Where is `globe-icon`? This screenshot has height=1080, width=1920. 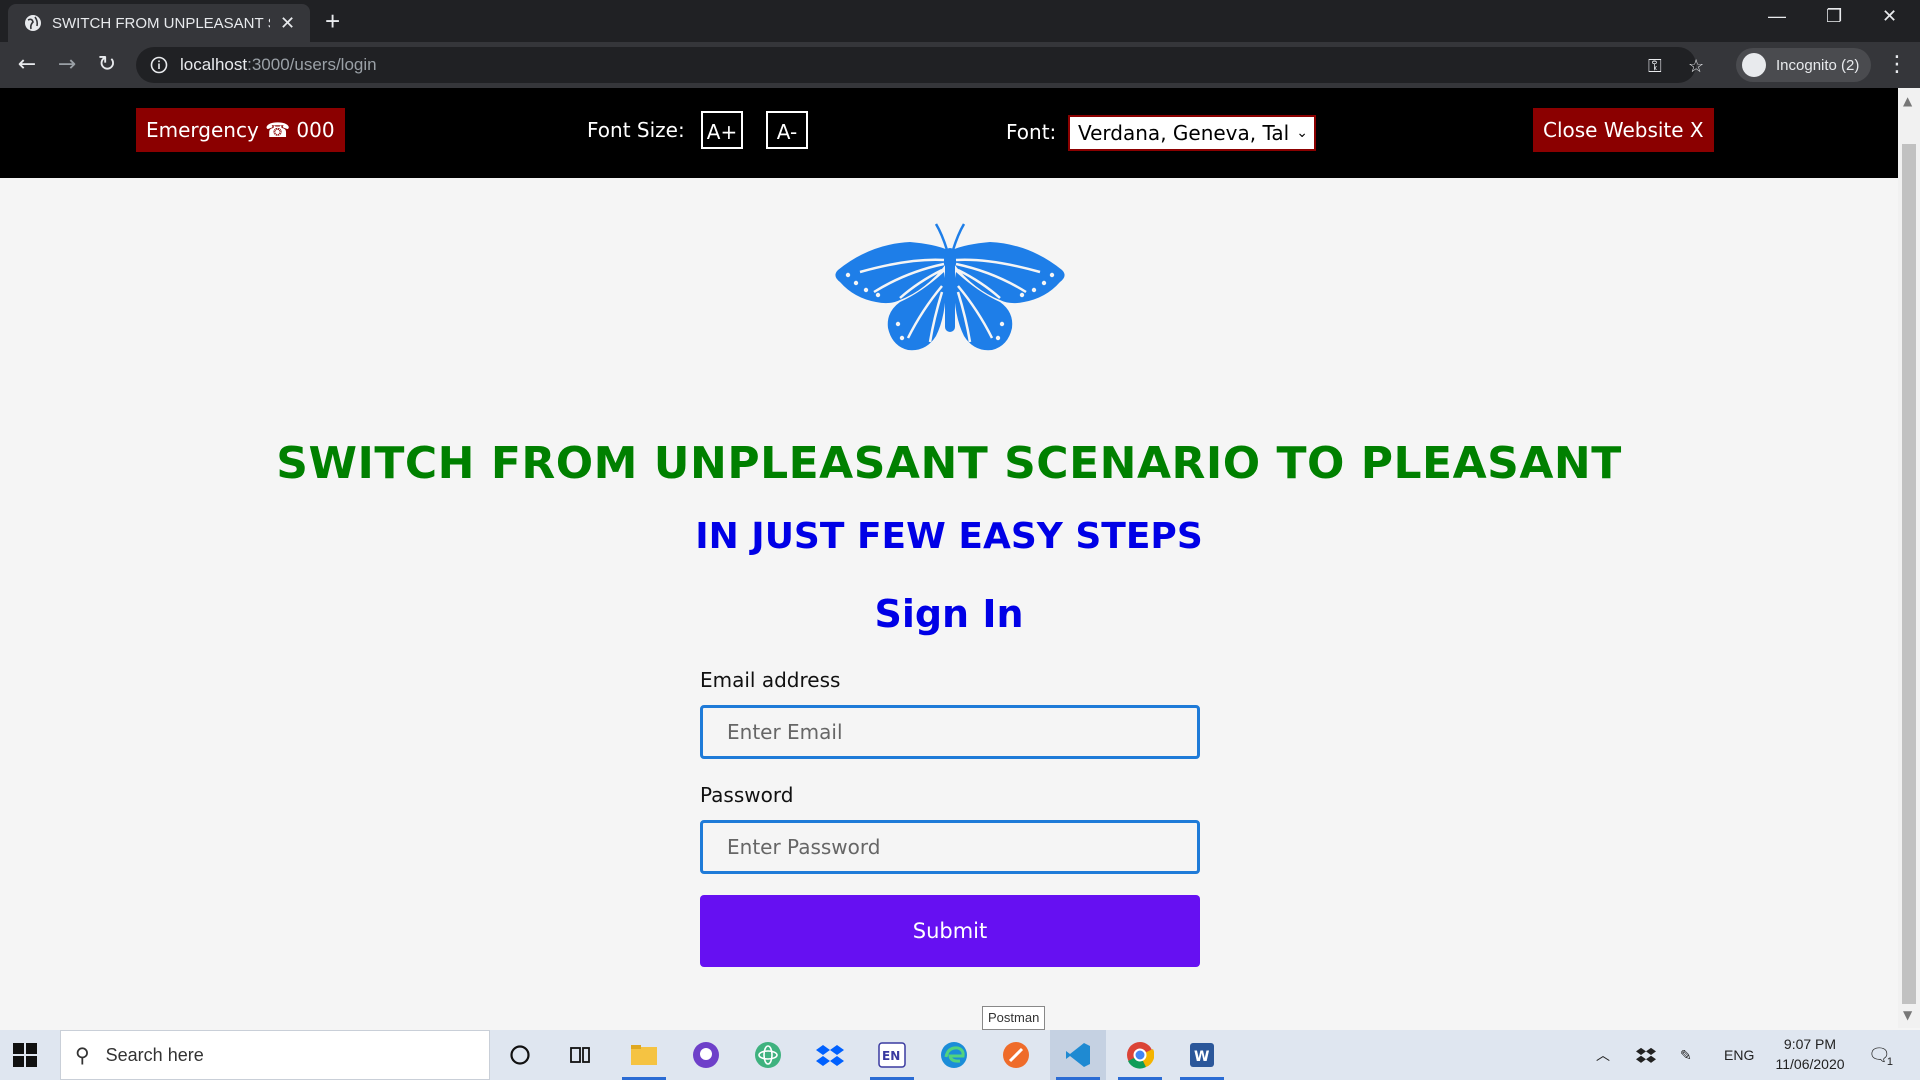 globe-icon is located at coordinates (33, 23).